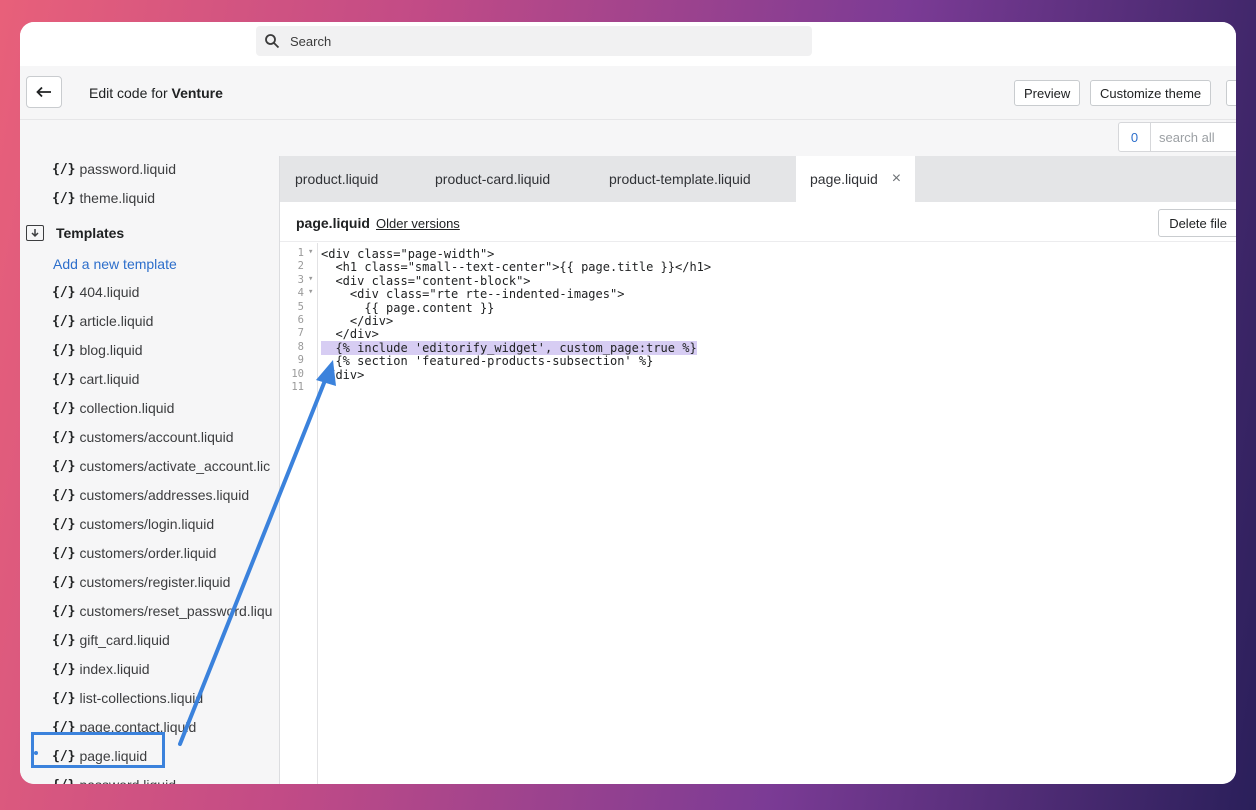  Describe the element at coordinates (124, 640) in the screenshot. I see `file-label: gift_card.liquid` at that location.